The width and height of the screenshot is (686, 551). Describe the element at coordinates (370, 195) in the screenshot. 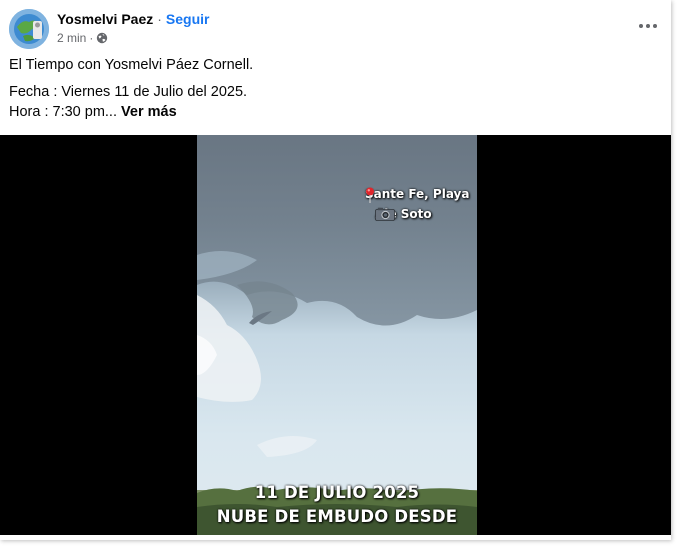

I see `location-pin-icon` at that location.